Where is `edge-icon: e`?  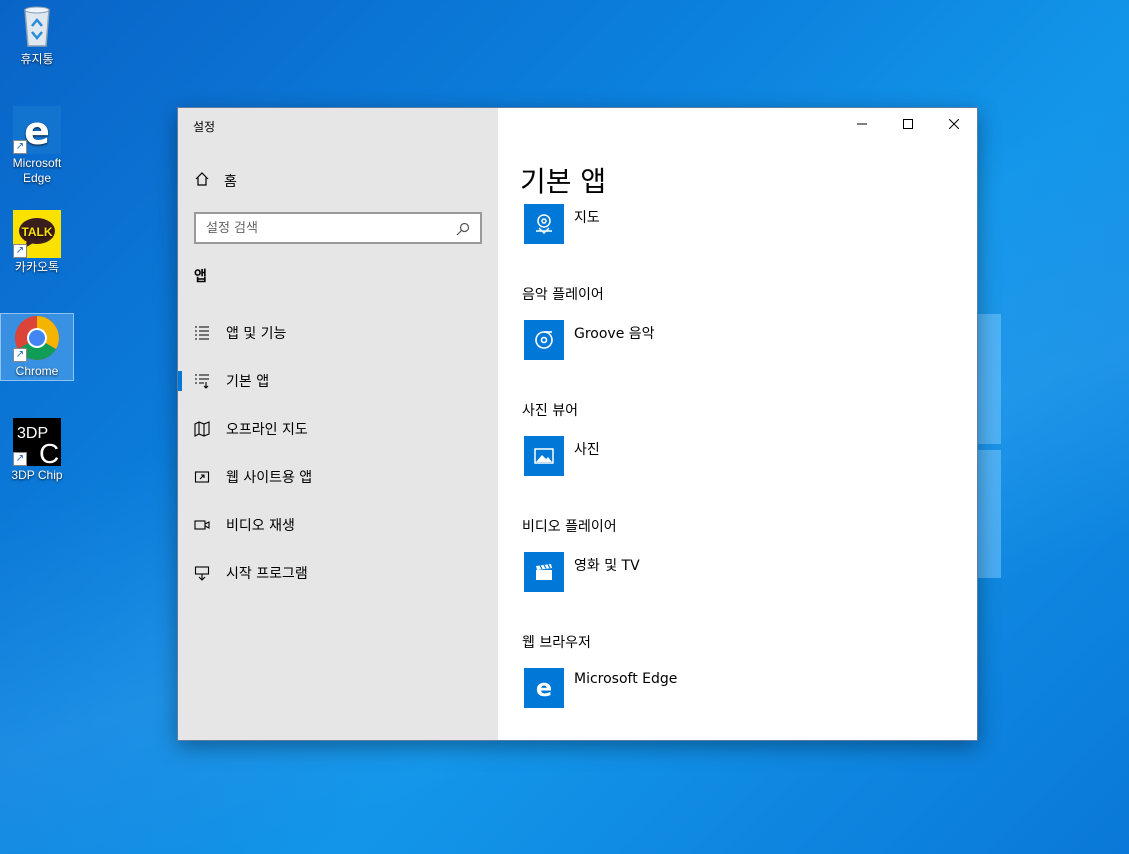
edge-icon: e is located at coordinates (544, 688).